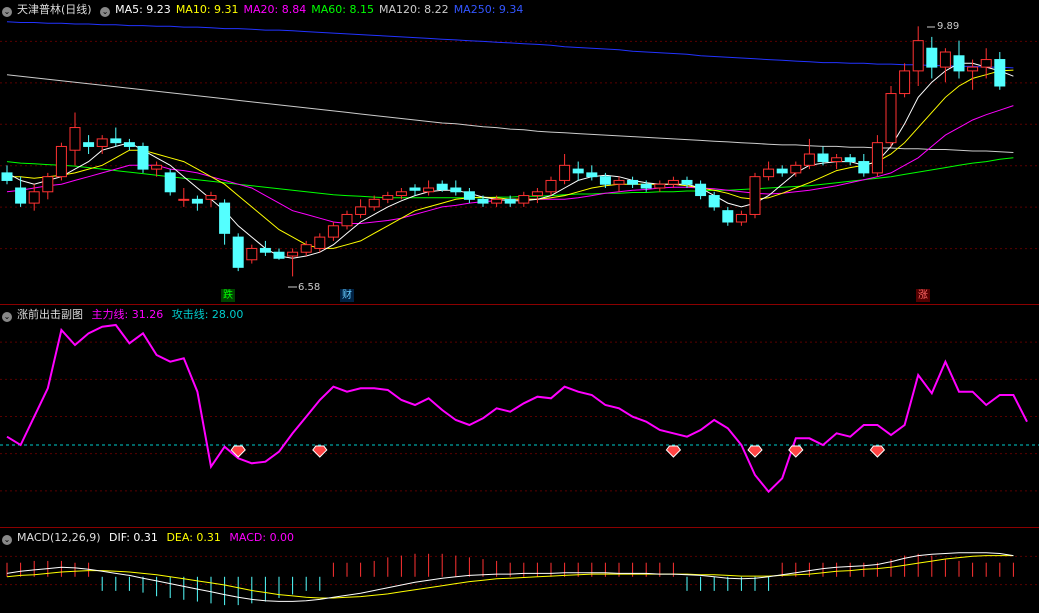 The width and height of the screenshot is (1039, 613). Describe the element at coordinates (7, 540) in the screenshot. I see `macd-menu-icon: ⌄` at that location.